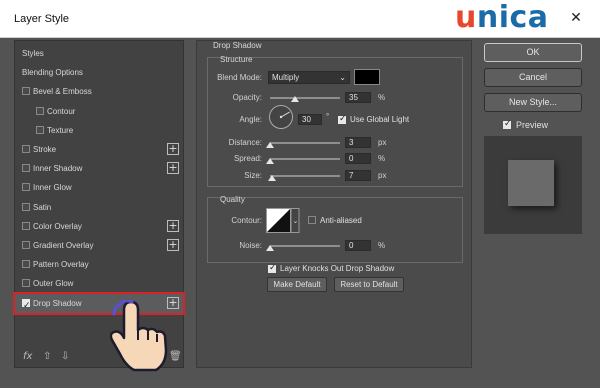 Image resolution: width=600 pixels, height=388 pixels. What do you see at coordinates (310, 119) in the screenshot?
I see `angle-field: 30` at bounding box center [310, 119].